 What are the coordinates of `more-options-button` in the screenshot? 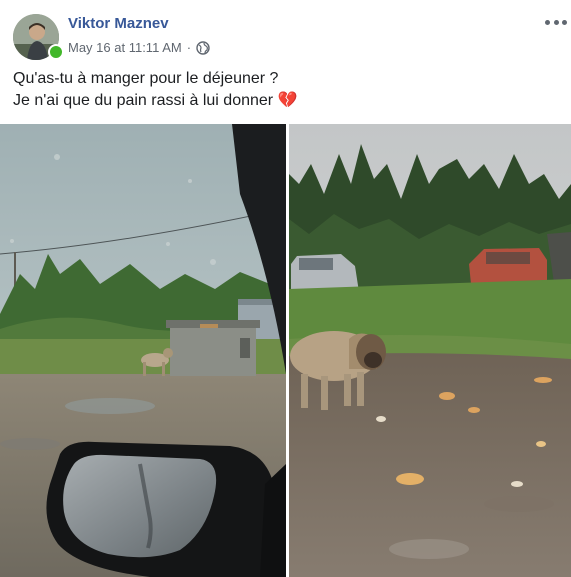 It's located at (556, 22).